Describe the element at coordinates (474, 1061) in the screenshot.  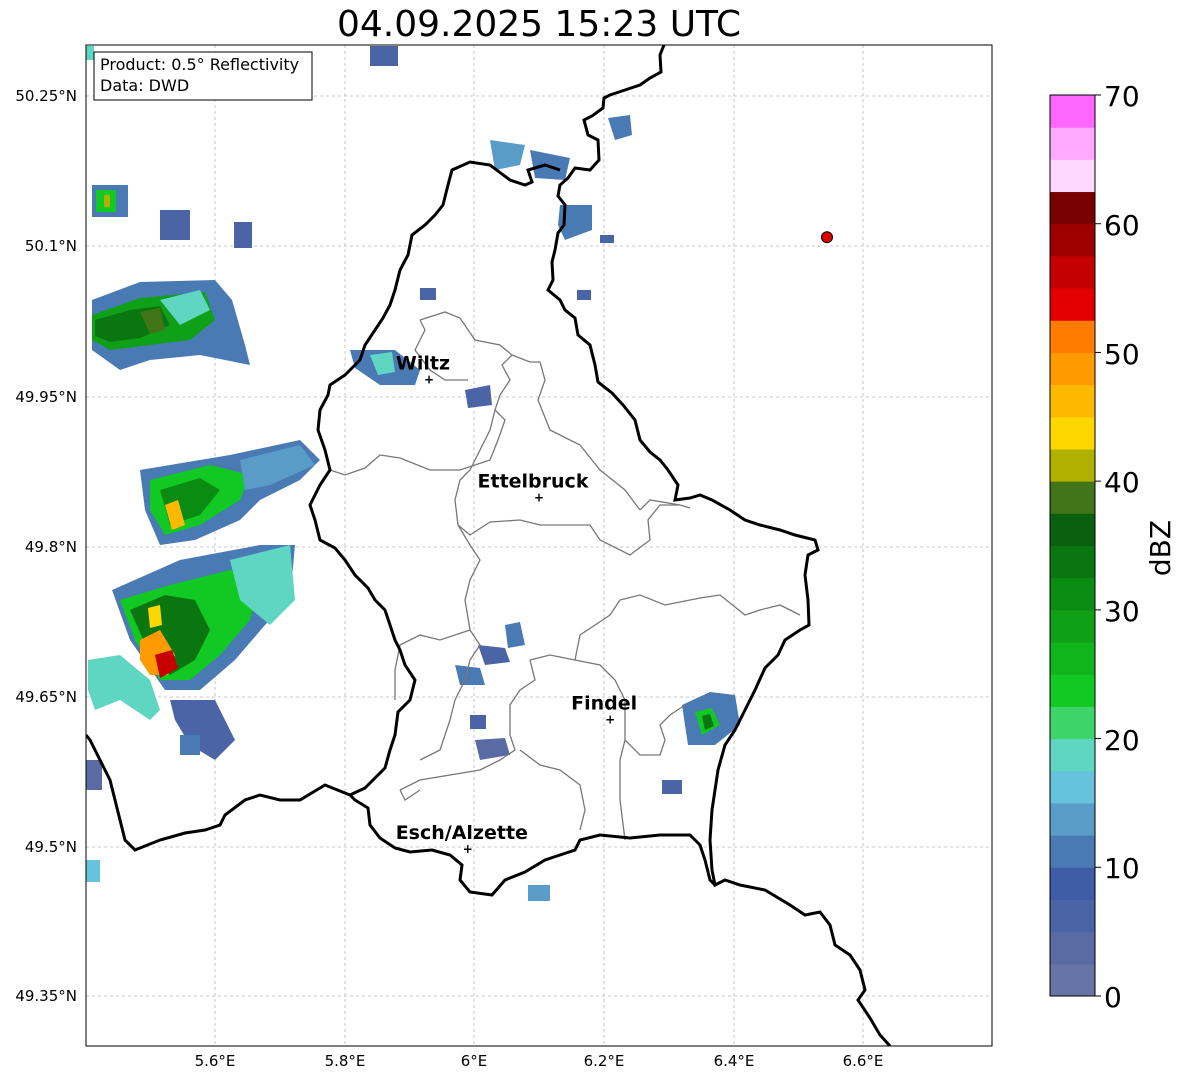
I see `lon-tick-label: 6°E` at that location.